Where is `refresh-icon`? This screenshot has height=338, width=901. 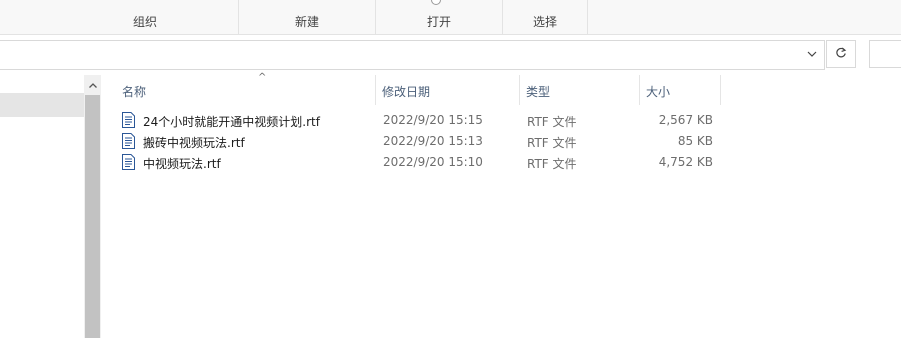
refresh-icon is located at coordinates (841, 54).